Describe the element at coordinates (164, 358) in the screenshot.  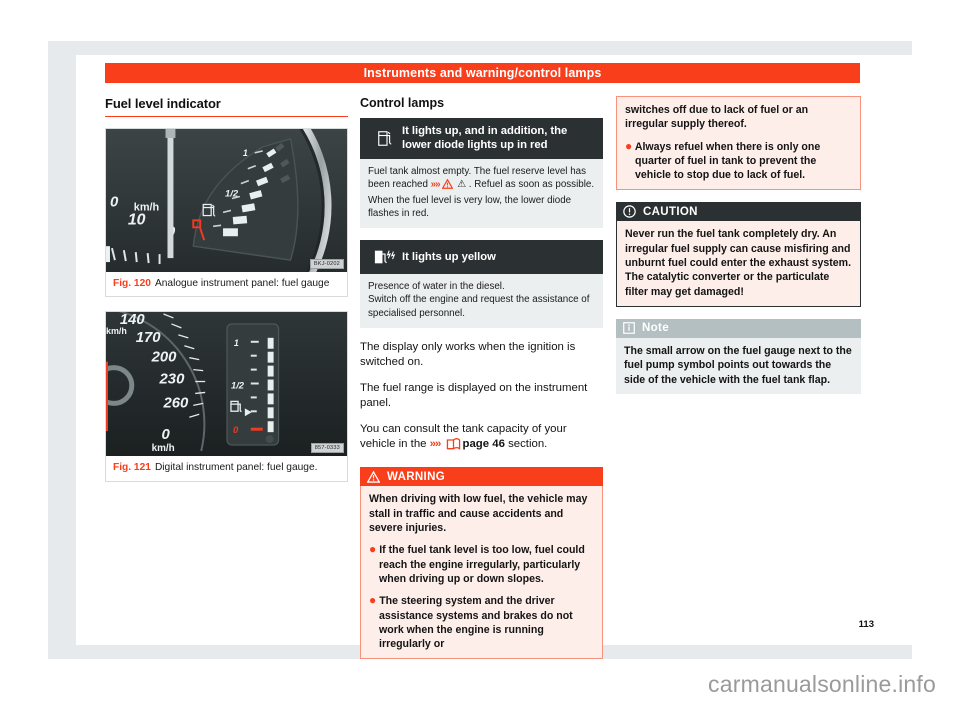
I see `svg-text: 200` at that location.